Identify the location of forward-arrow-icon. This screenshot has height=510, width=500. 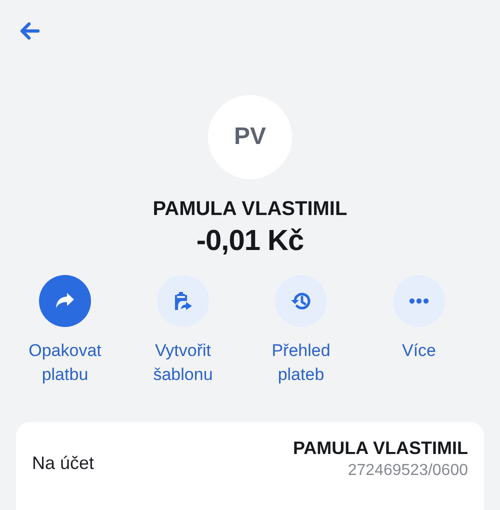
(65, 301).